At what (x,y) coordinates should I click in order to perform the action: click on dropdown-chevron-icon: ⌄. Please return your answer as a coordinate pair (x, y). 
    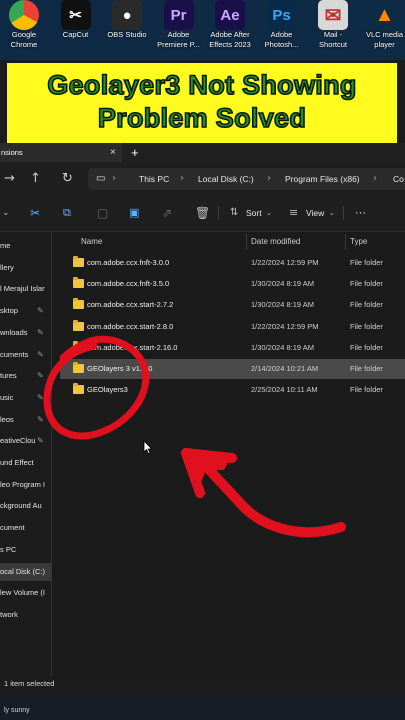
    Looking at the image, I should click on (6, 213).